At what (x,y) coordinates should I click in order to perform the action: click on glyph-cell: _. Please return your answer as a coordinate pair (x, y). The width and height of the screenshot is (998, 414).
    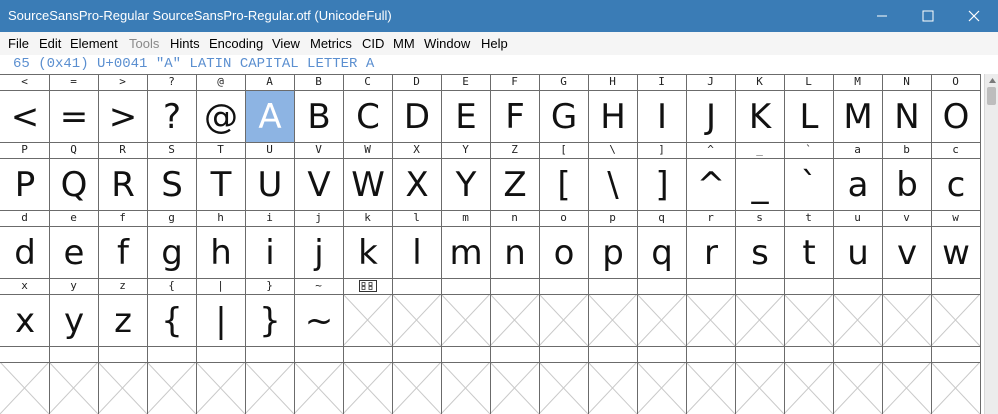
    Looking at the image, I should click on (760, 184).